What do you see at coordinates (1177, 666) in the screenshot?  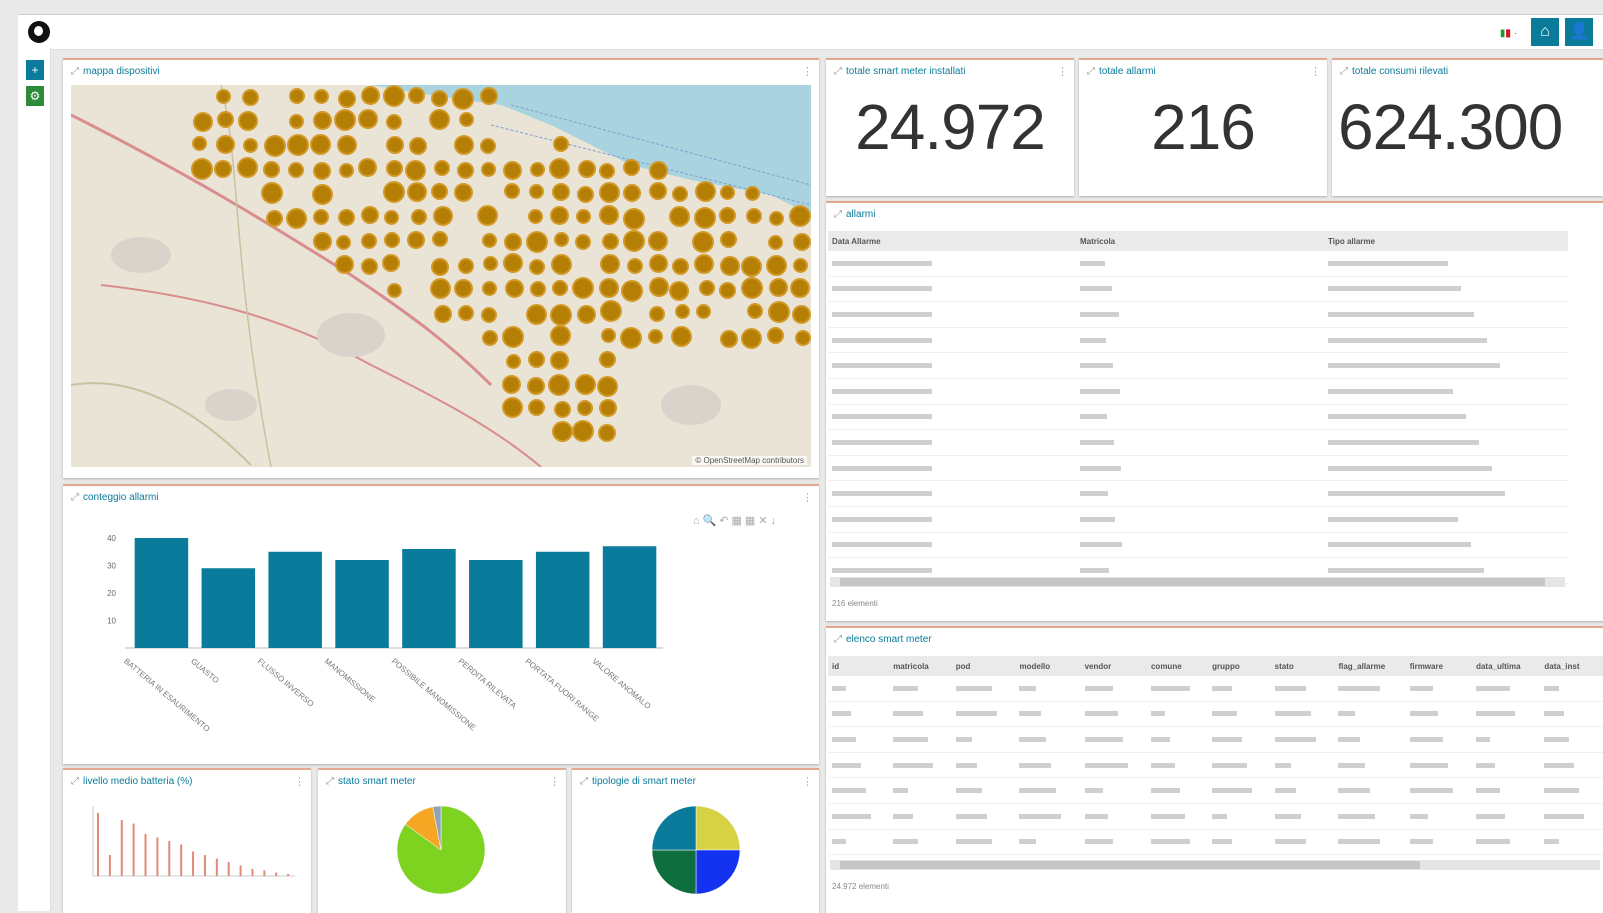 I see `column-header: comune` at bounding box center [1177, 666].